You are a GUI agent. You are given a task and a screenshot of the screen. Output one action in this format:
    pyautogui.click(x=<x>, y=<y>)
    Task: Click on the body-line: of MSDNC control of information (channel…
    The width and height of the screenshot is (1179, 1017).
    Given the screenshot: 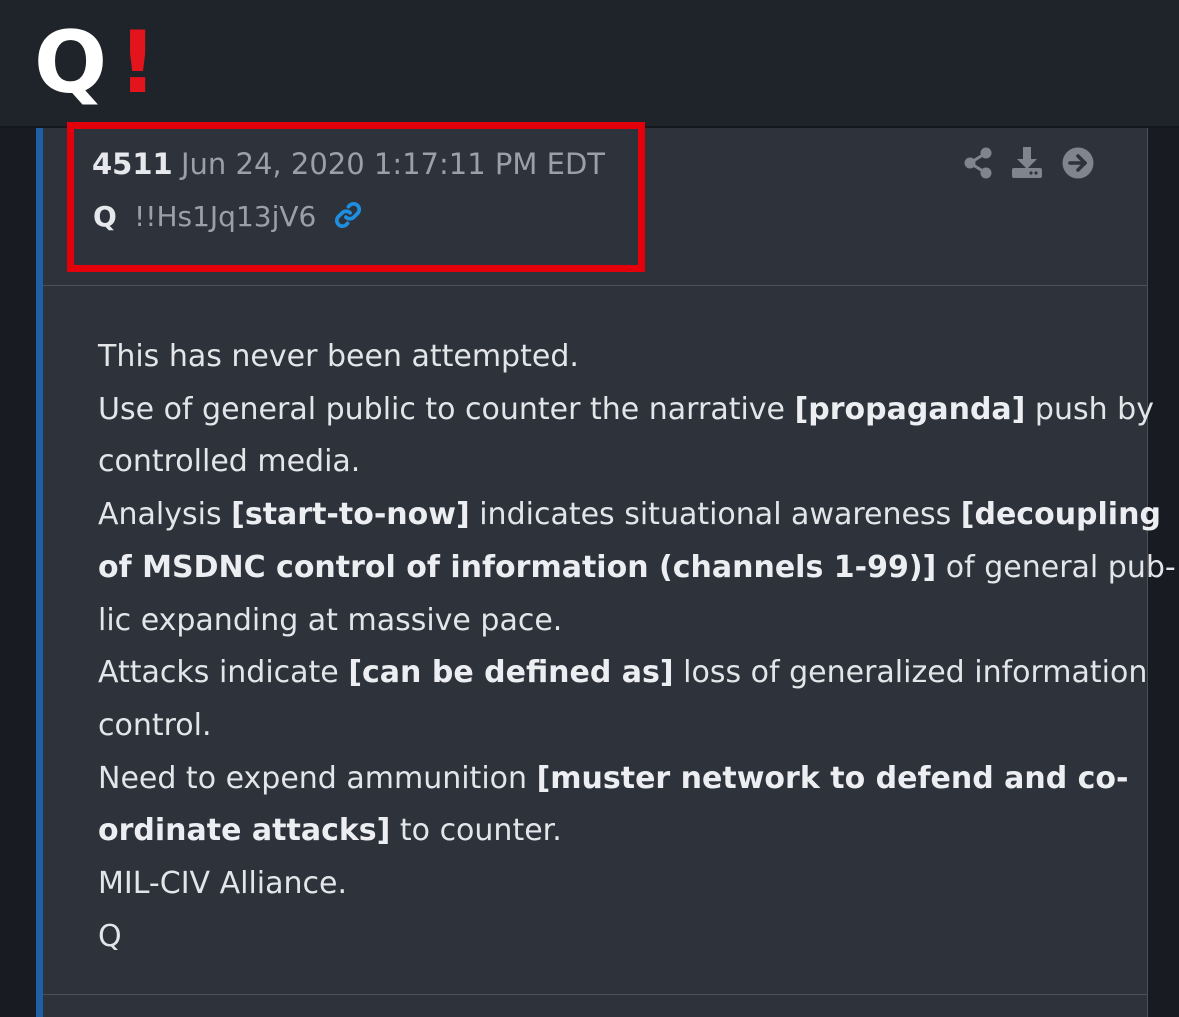 What is the action you would take?
    pyautogui.click(x=637, y=567)
    